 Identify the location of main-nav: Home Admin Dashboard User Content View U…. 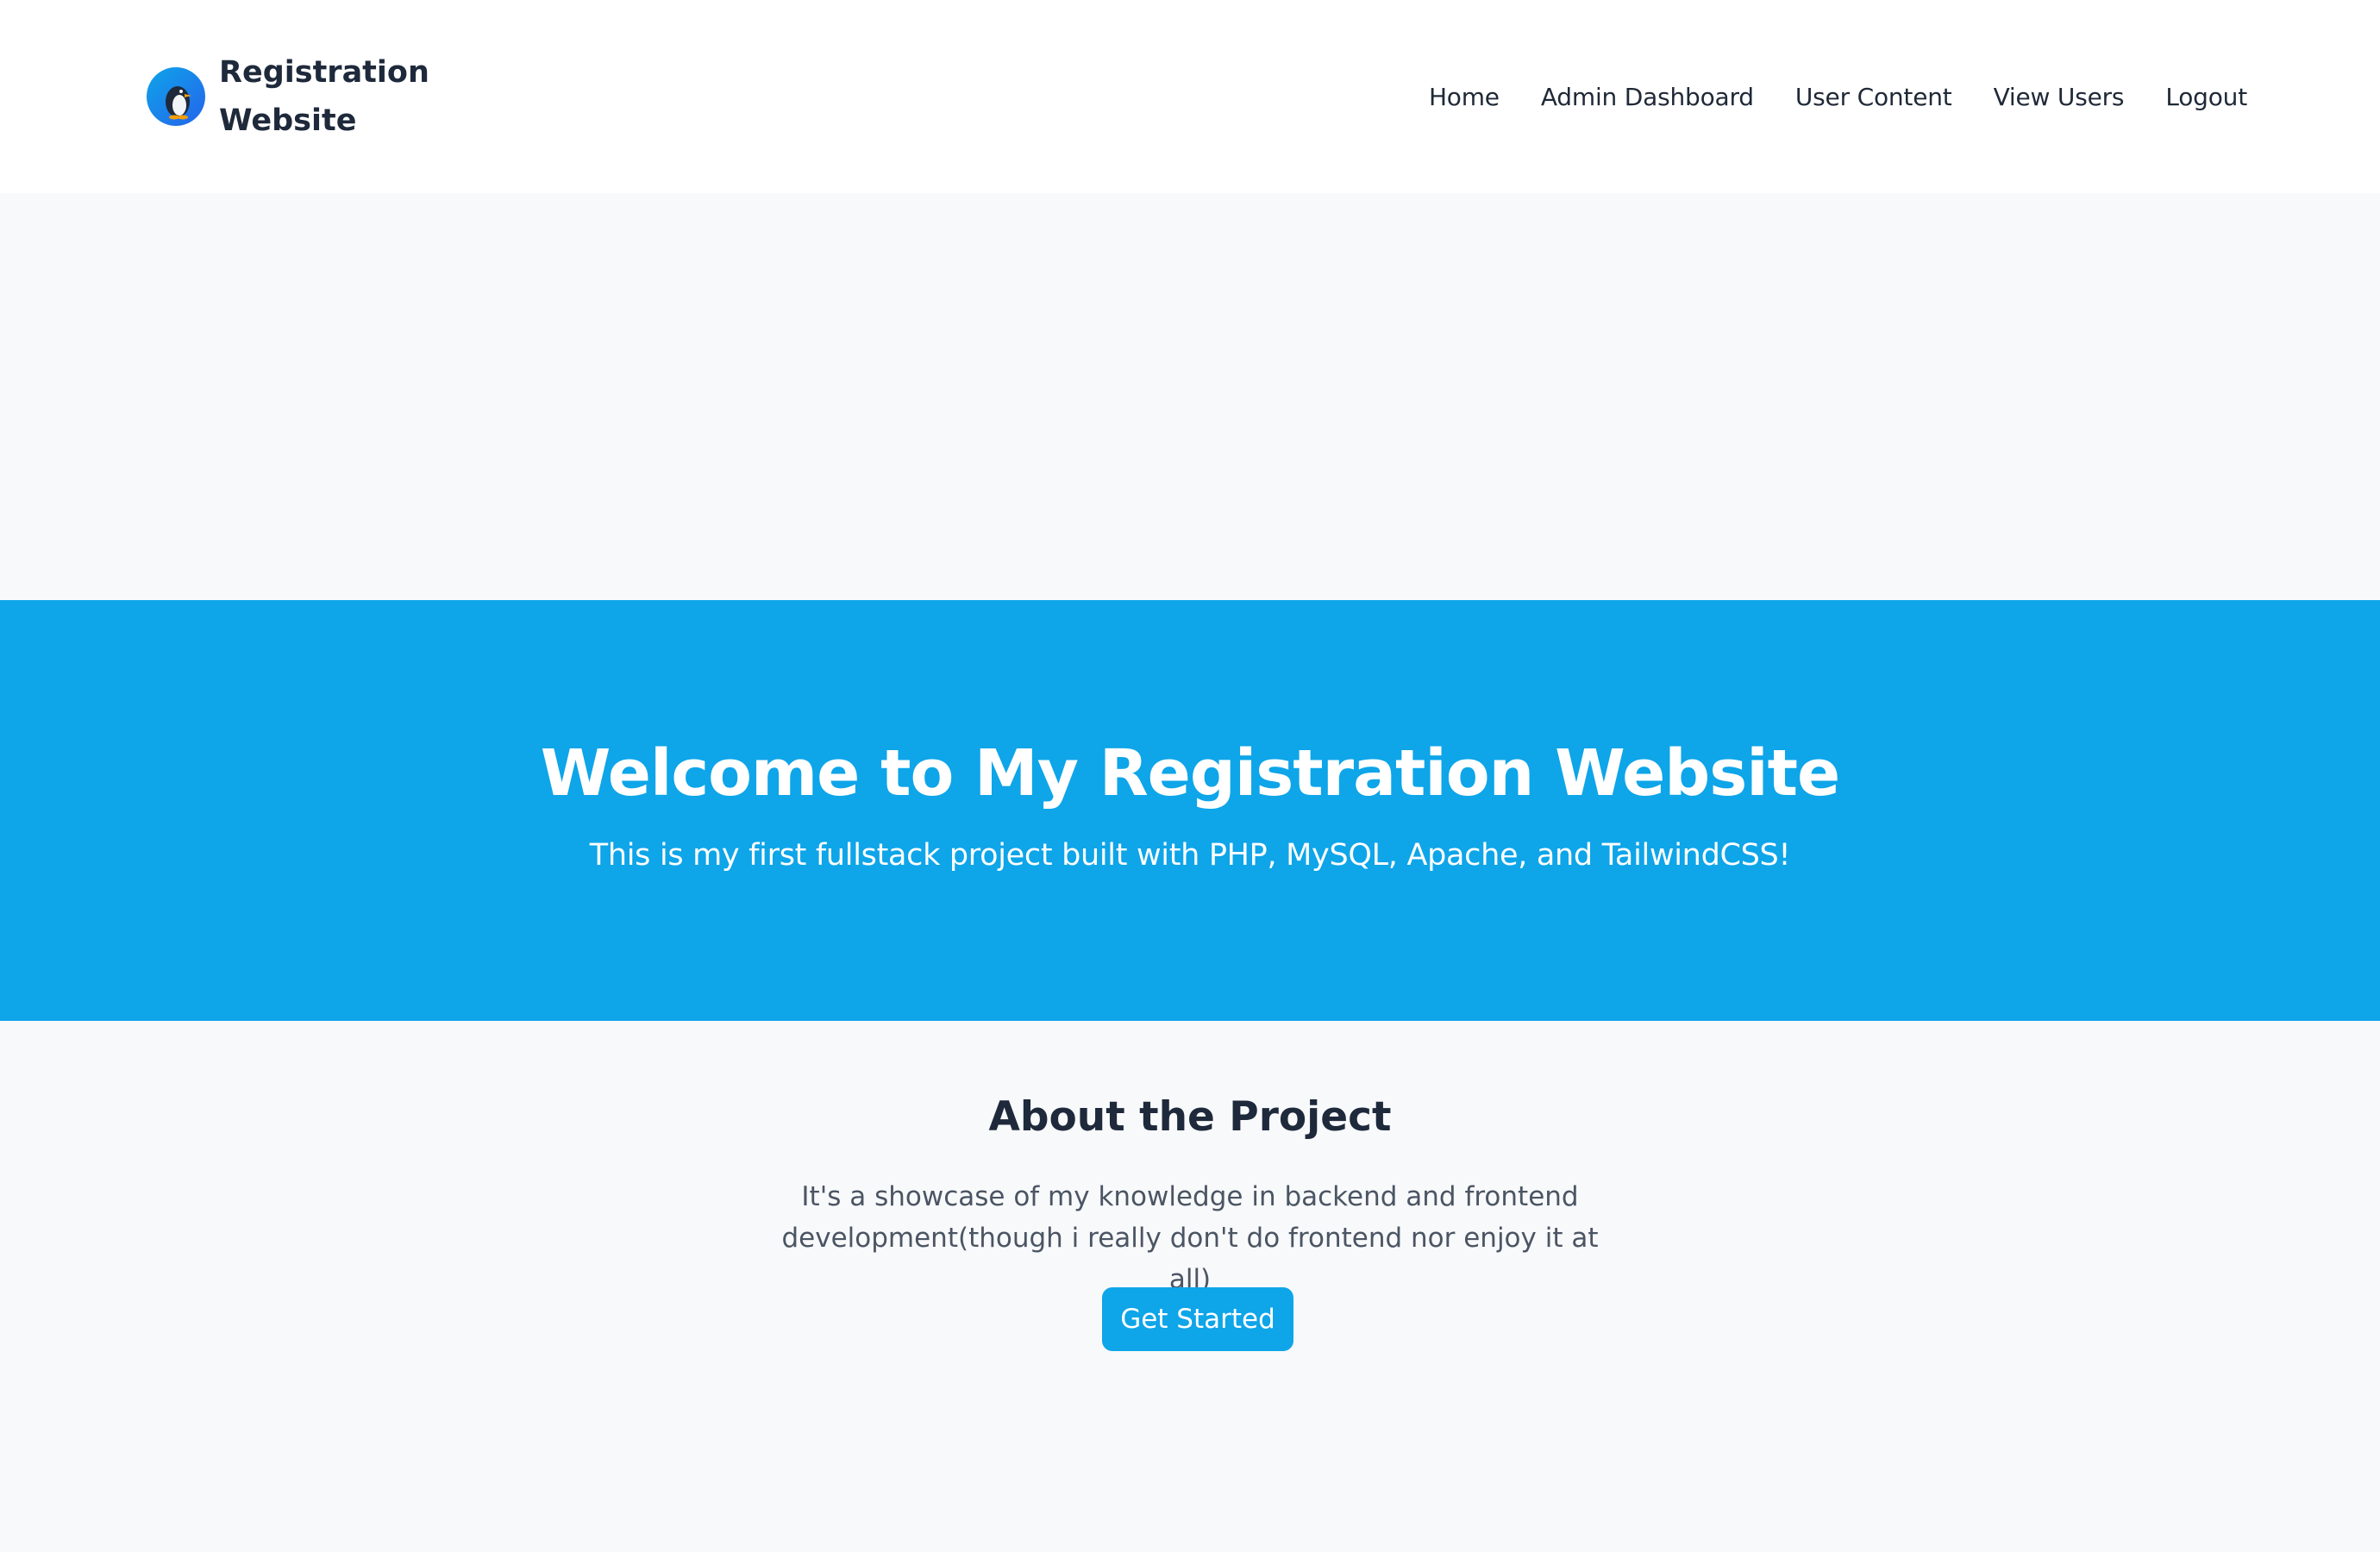
(1838, 98).